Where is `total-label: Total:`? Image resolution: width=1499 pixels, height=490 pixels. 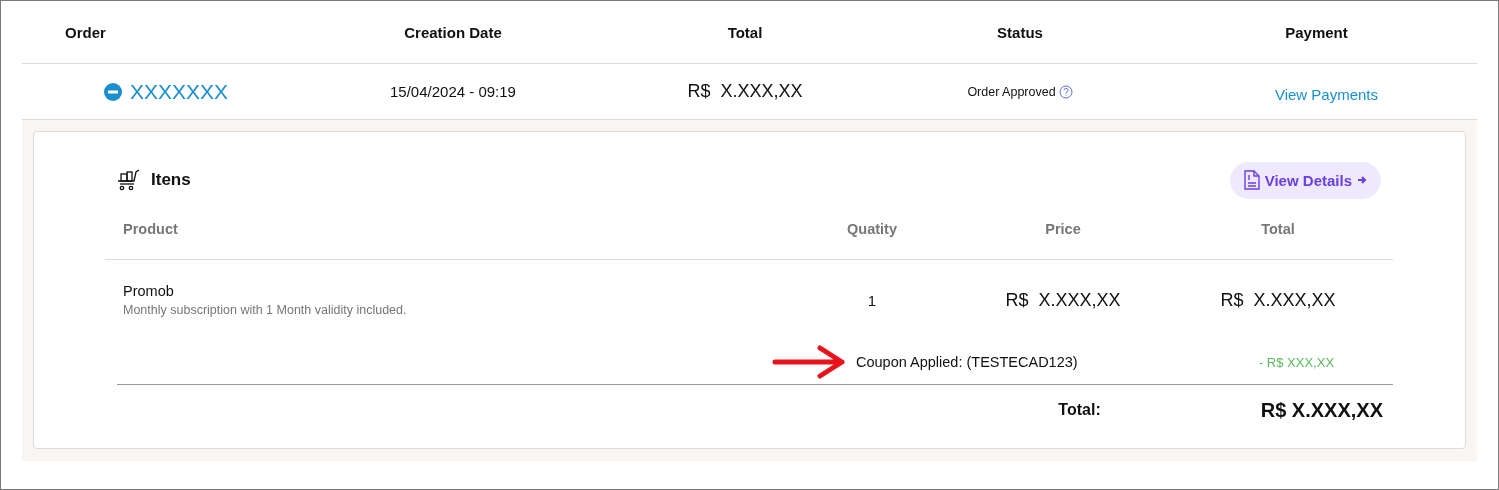 total-label: Total: is located at coordinates (1079, 410).